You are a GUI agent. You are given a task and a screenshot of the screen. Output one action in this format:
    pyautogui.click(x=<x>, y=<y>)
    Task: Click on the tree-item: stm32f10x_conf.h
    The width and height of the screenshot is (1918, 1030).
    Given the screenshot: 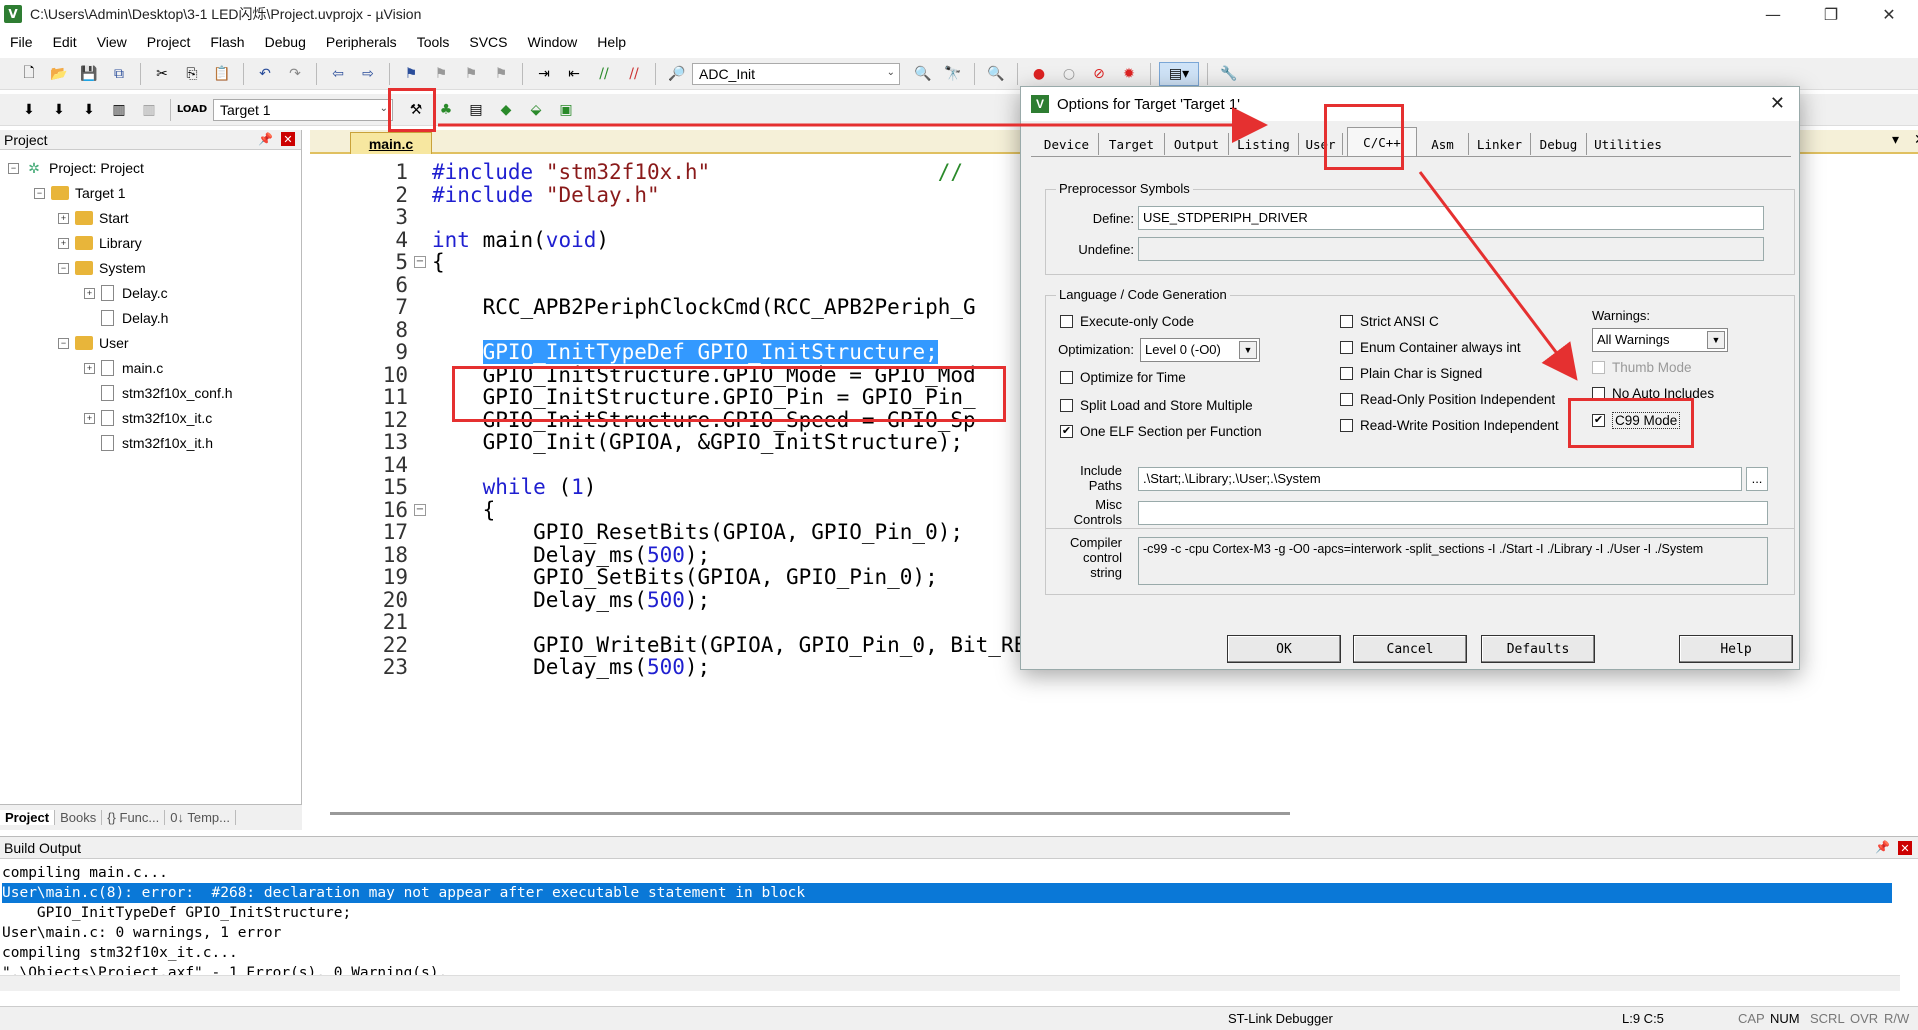 What is the action you would take?
    pyautogui.click(x=158, y=393)
    